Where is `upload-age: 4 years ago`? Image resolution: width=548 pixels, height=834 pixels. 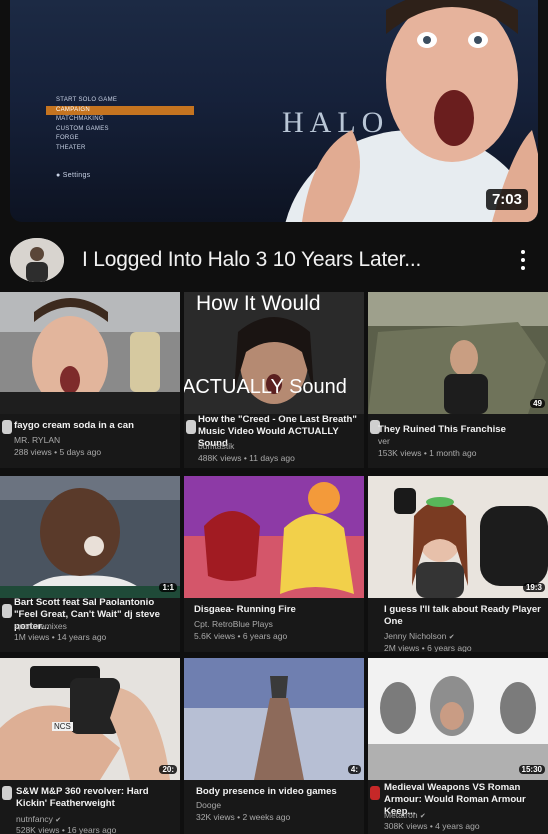 upload-age: 4 years ago is located at coordinates (457, 826).